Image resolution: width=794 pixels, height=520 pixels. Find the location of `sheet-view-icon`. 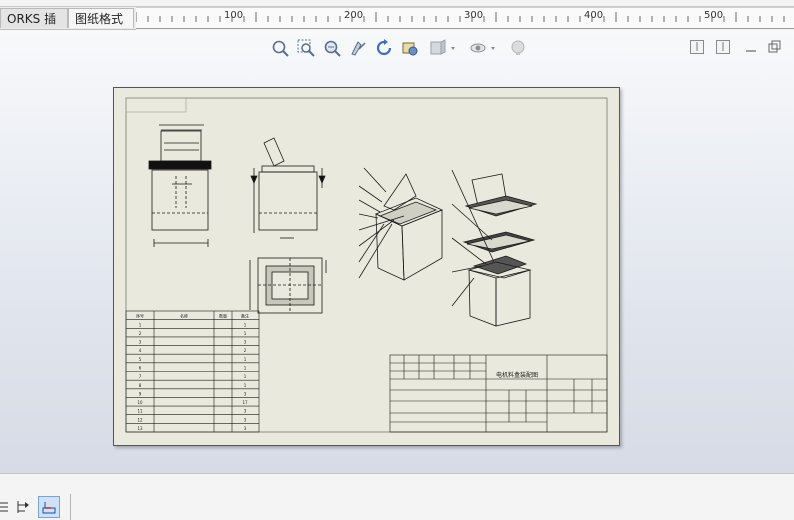

sheet-view-icon is located at coordinates (49, 507).